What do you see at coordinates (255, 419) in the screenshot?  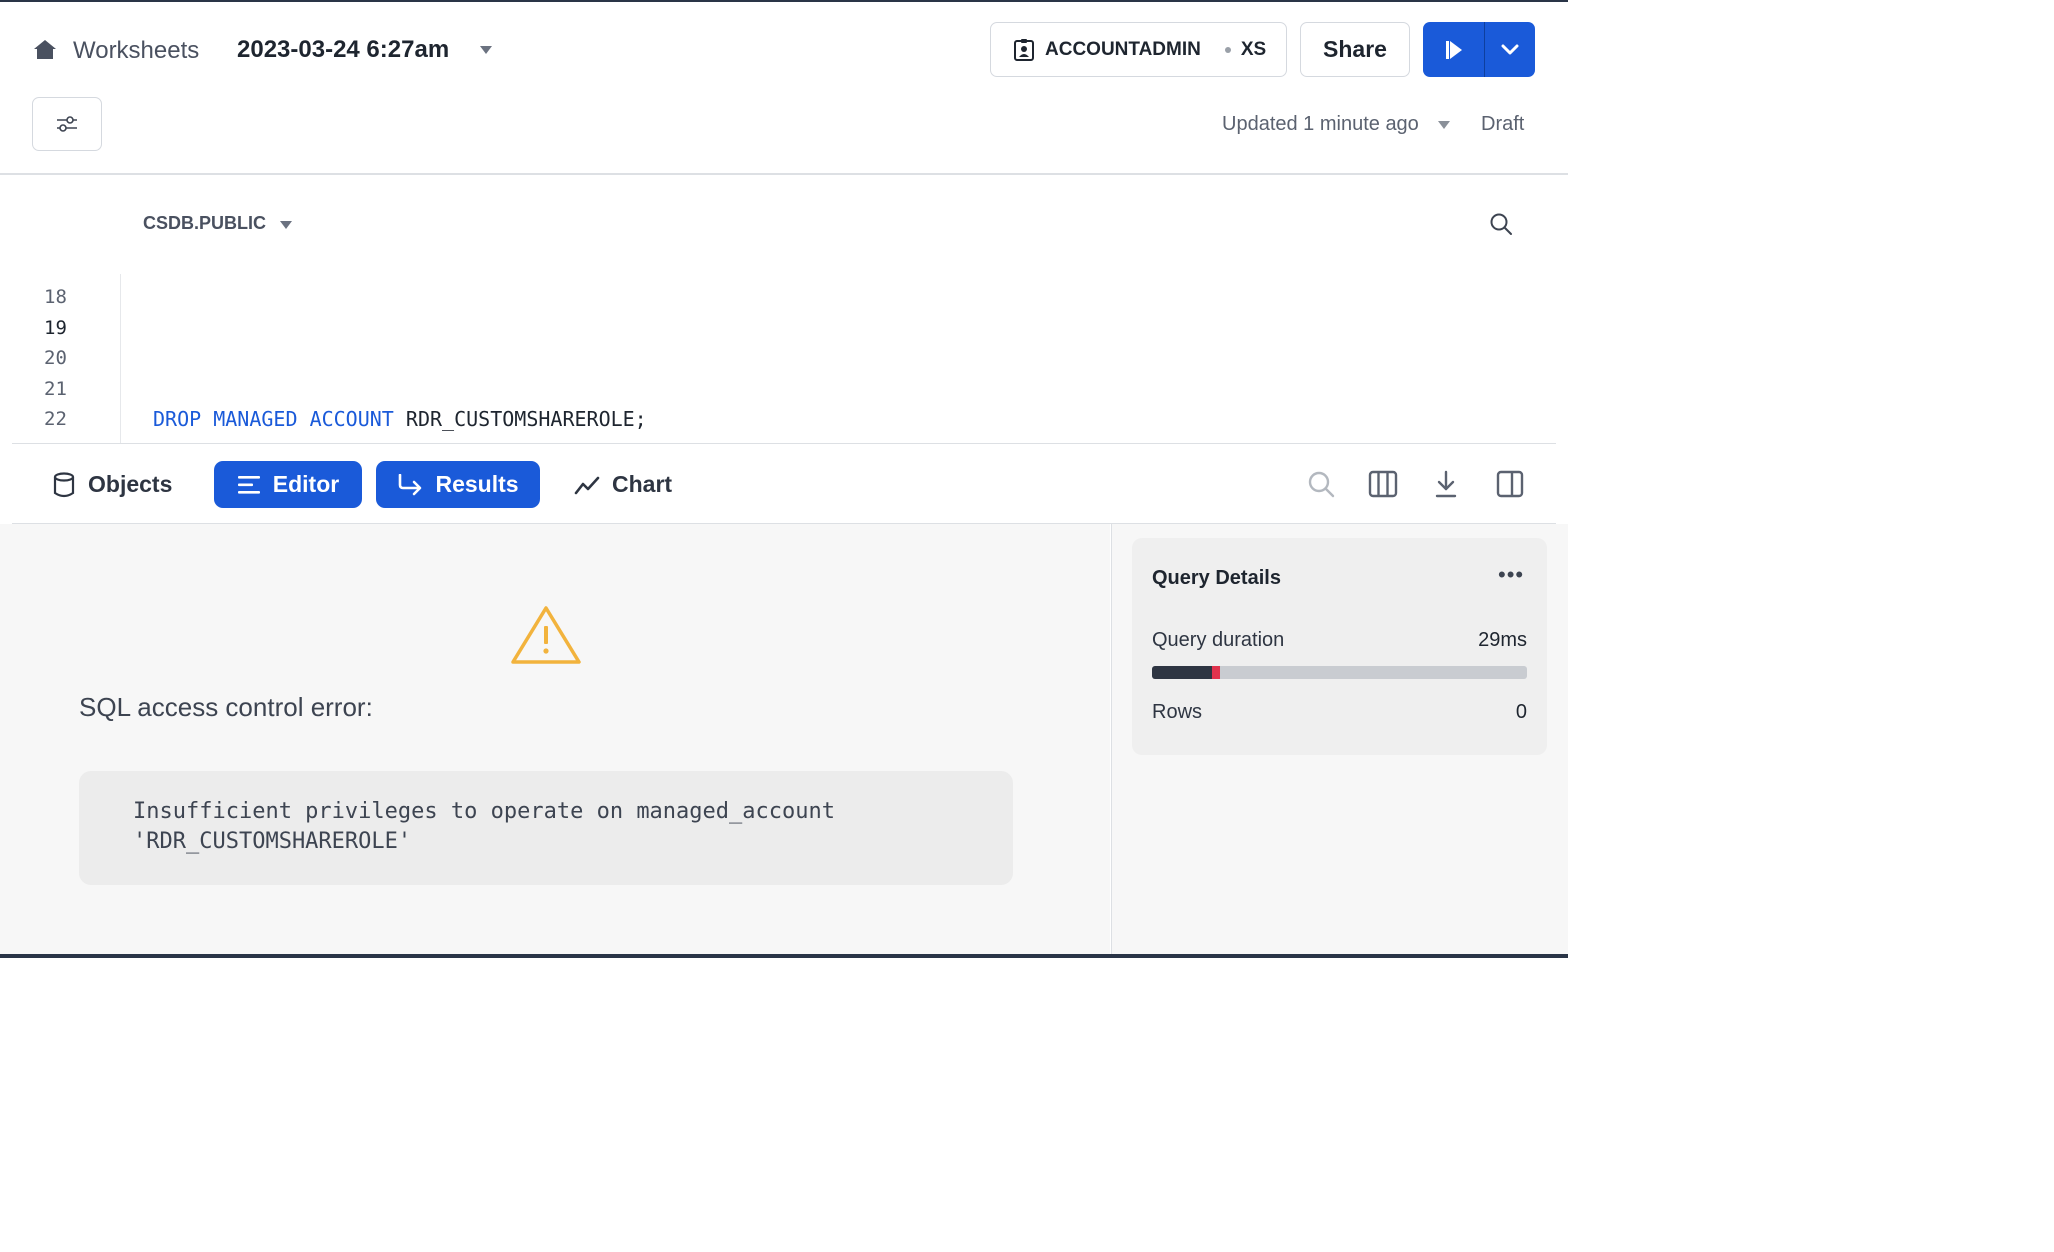 I see `sql-keyword: MANAGED` at bounding box center [255, 419].